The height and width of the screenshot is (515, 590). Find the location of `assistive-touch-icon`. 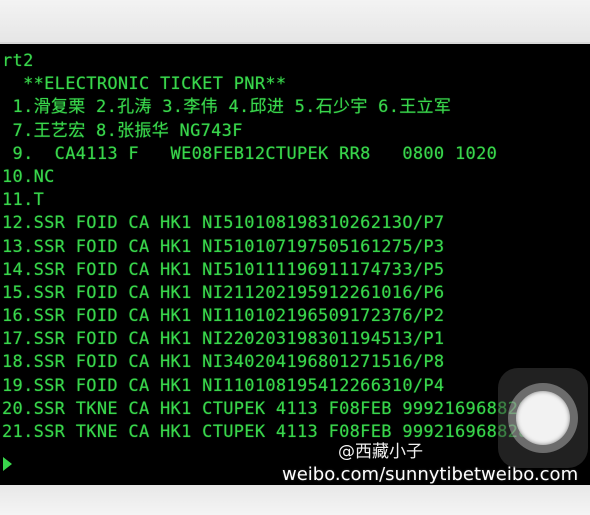

assistive-touch-icon is located at coordinates (543, 418).